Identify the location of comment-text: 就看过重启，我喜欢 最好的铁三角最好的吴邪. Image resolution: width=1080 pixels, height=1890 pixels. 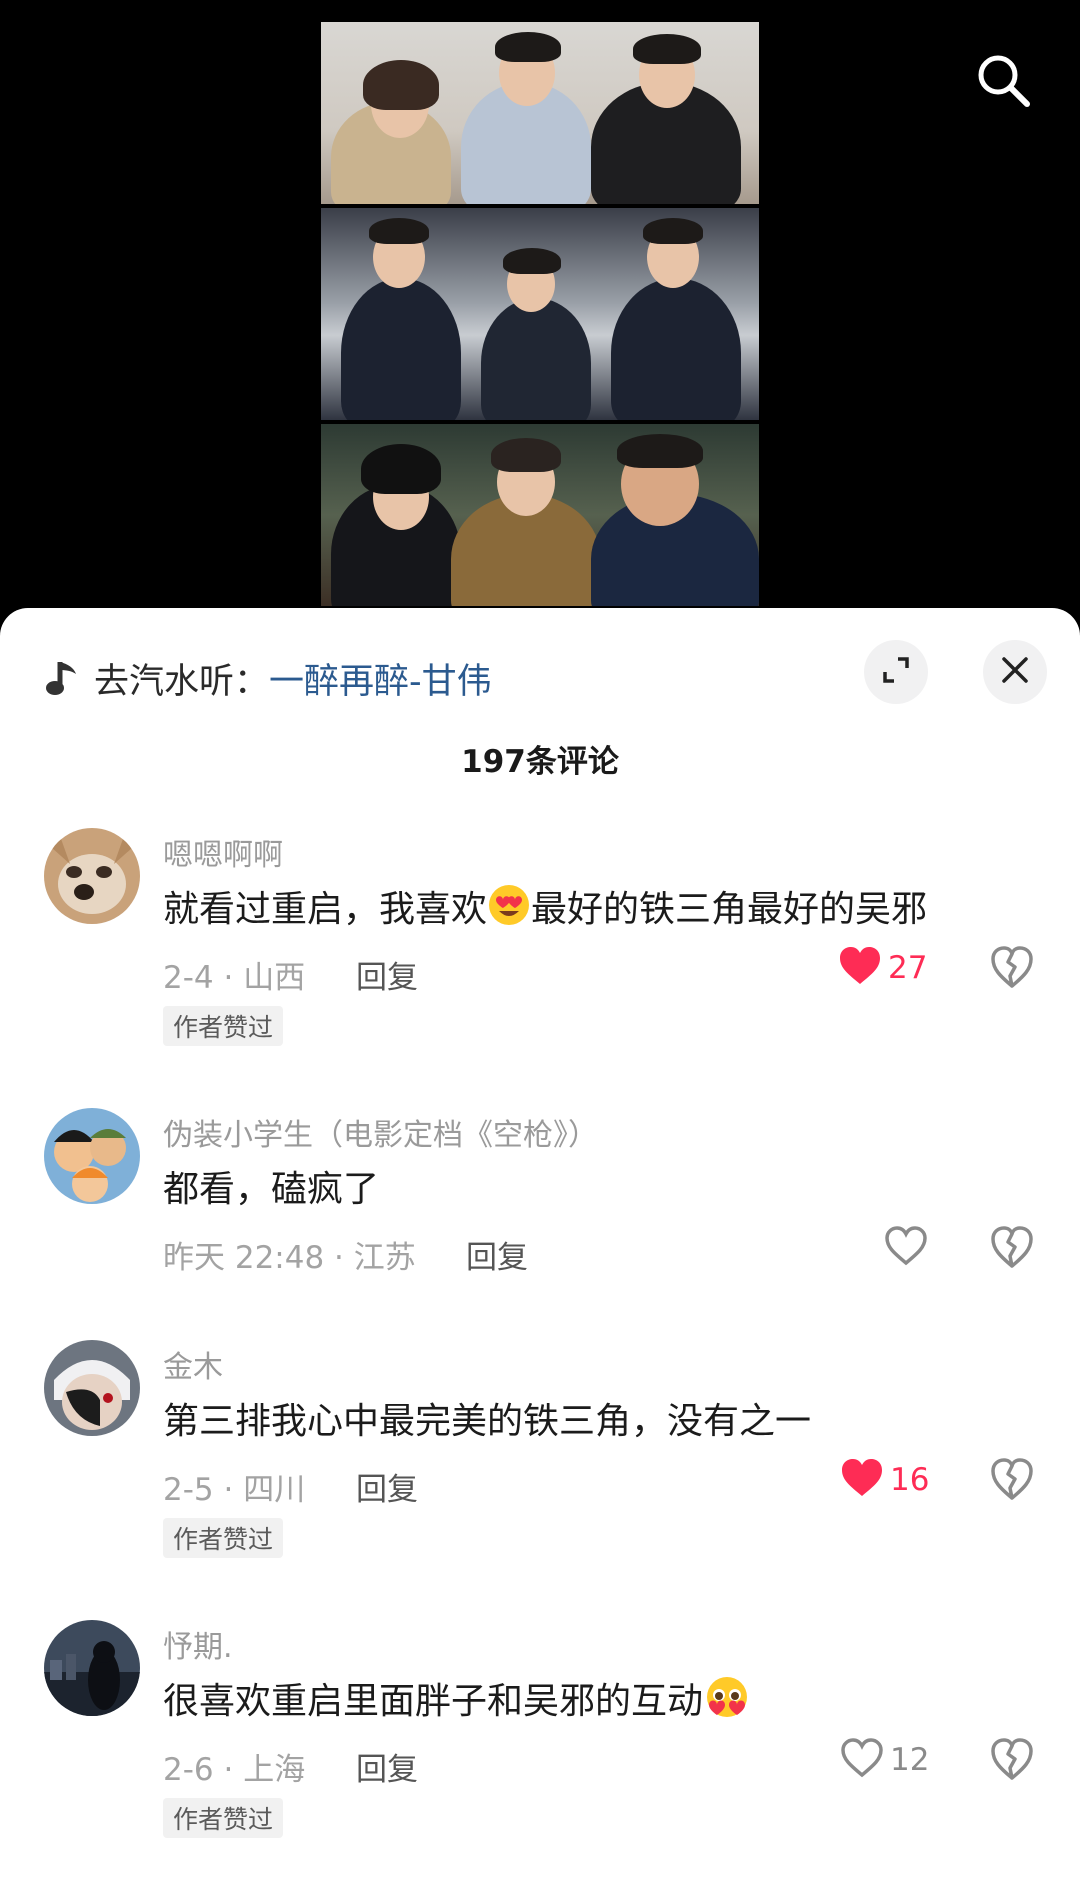
(545, 908).